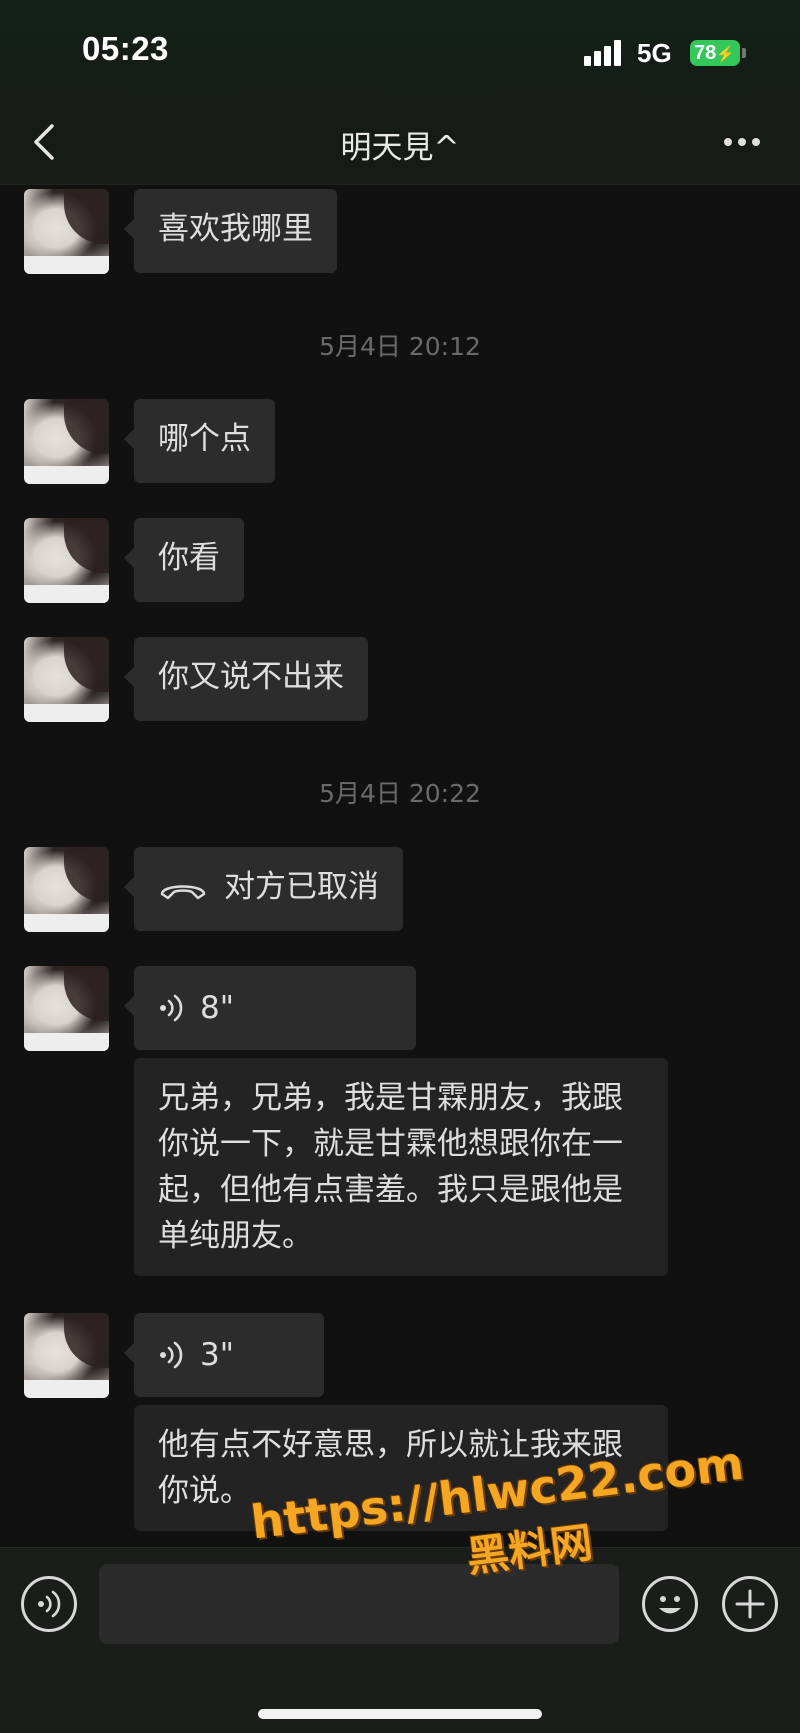  Describe the element at coordinates (270, 1008) in the screenshot. I see `voice-message-bubble: 8"` at that location.